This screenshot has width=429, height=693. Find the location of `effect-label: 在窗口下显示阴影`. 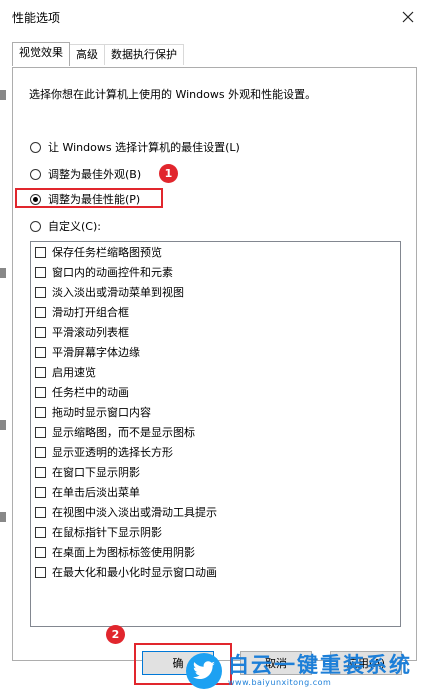

effect-label: 在窗口下显示阴影 is located at coordinates (96, 472).